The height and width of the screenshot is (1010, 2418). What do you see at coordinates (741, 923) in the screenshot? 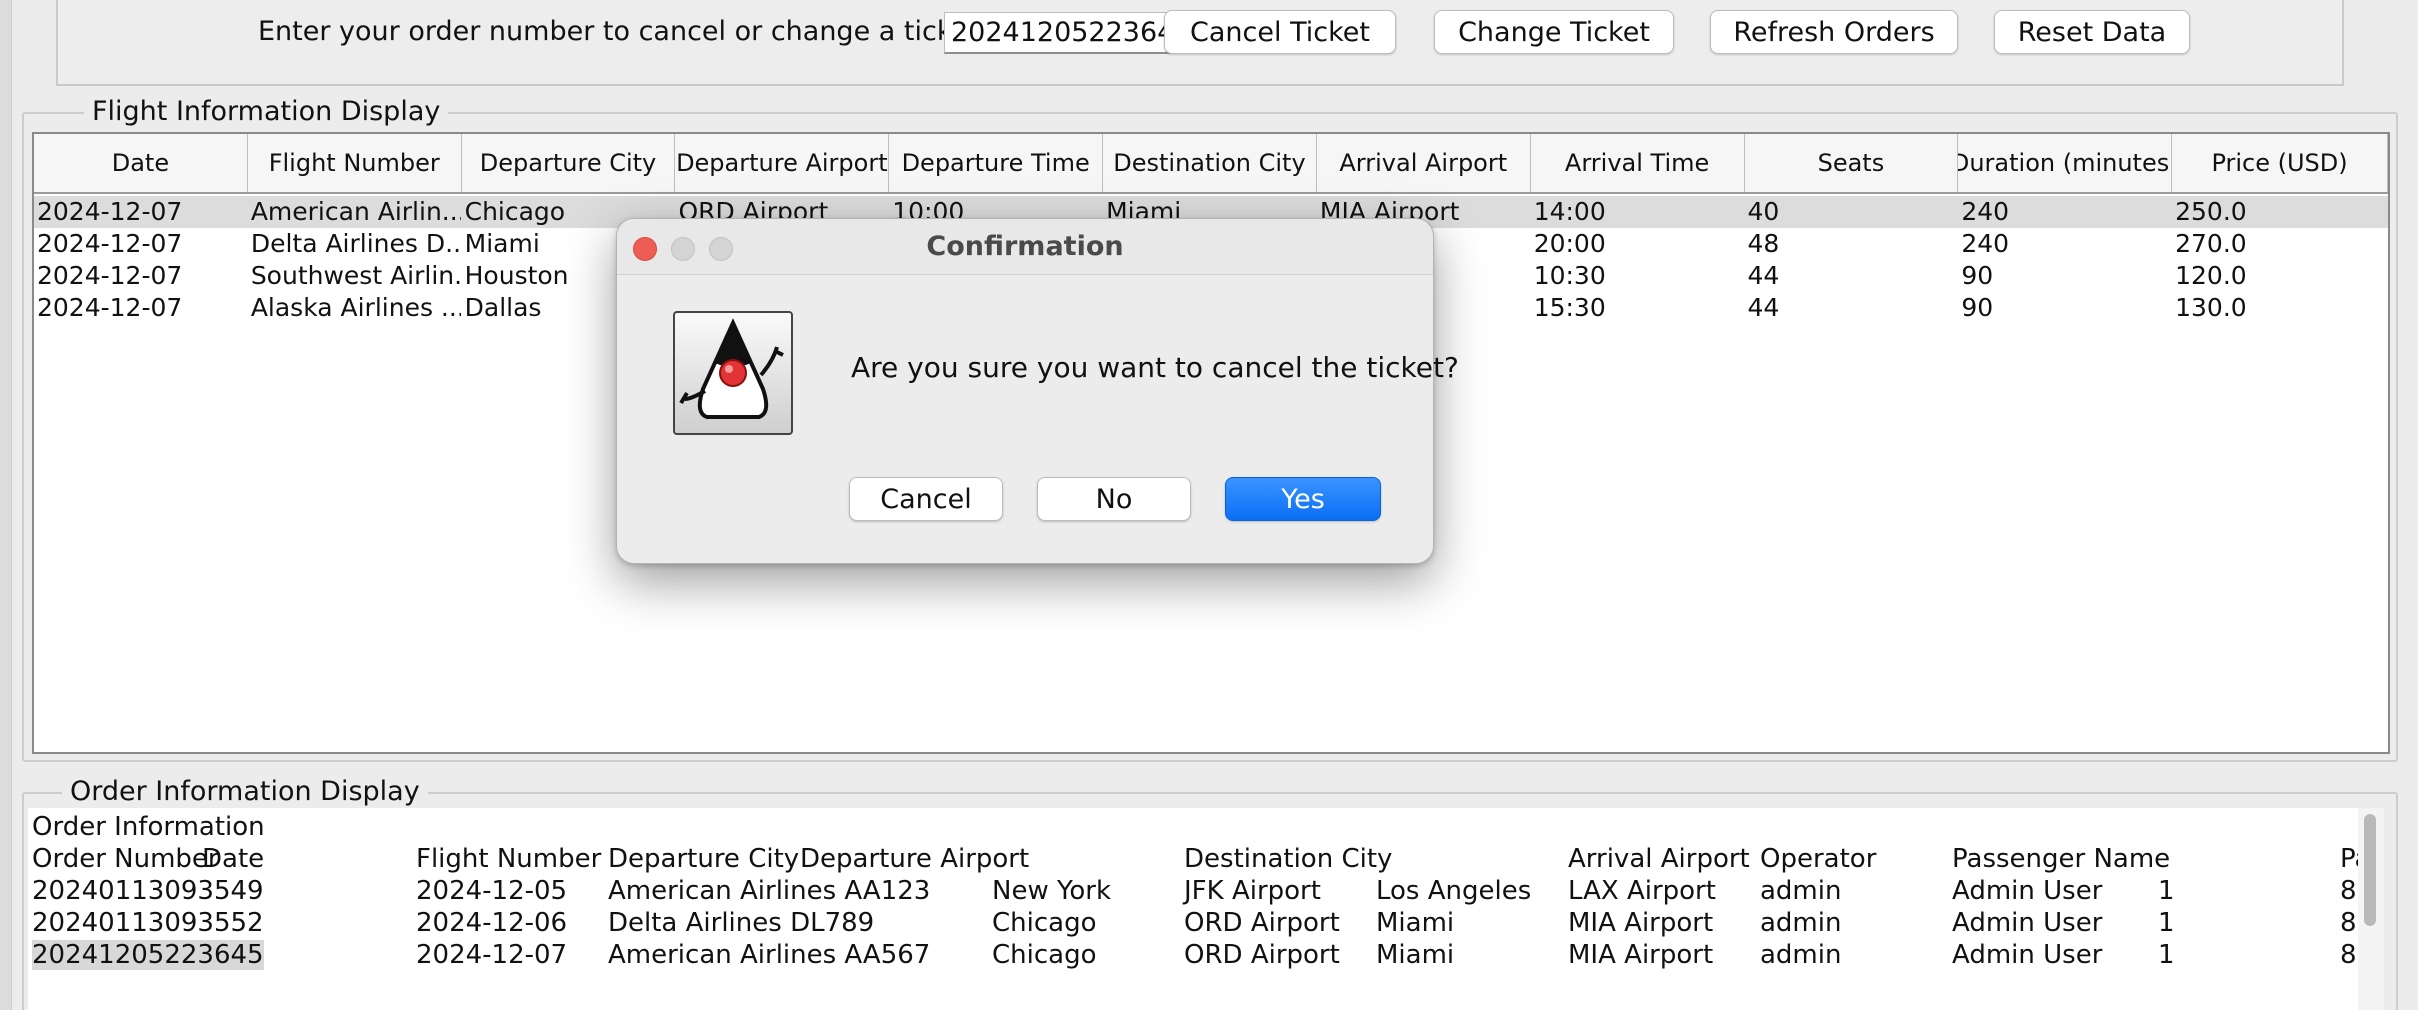
I see `order-cell-text: Delta Airlines DL789` at bounding box center [741, 923].